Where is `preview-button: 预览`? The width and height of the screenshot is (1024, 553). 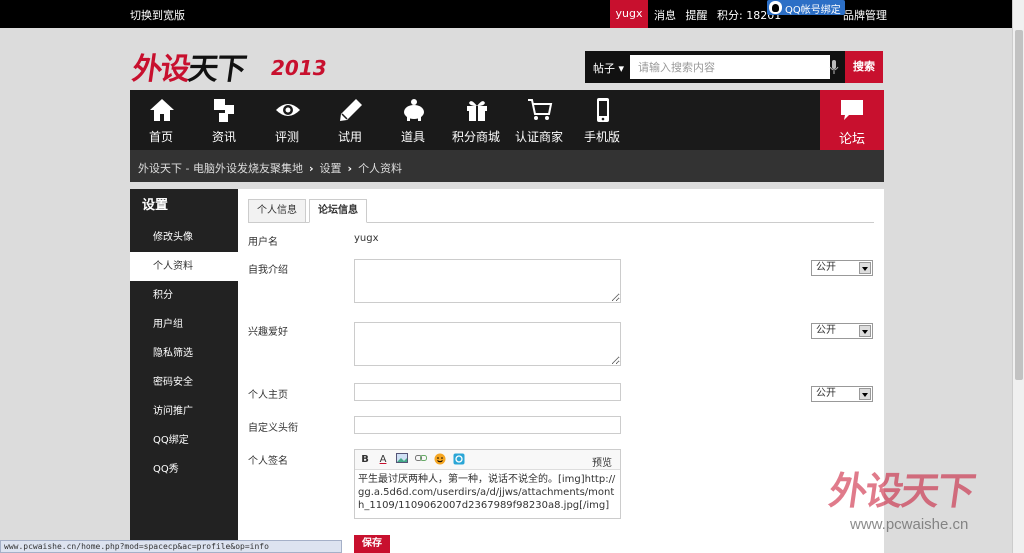 preview-button: 预览 is located at coordinates (602, 461).